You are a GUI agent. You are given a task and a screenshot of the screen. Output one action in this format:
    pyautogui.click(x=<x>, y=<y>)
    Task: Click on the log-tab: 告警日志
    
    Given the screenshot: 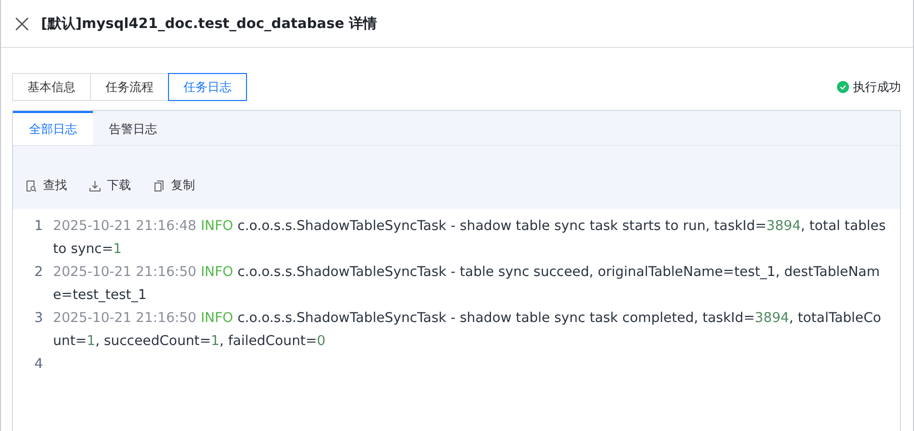 What is the action you would take?
    pyautogui.click(x=133, y=128)
    